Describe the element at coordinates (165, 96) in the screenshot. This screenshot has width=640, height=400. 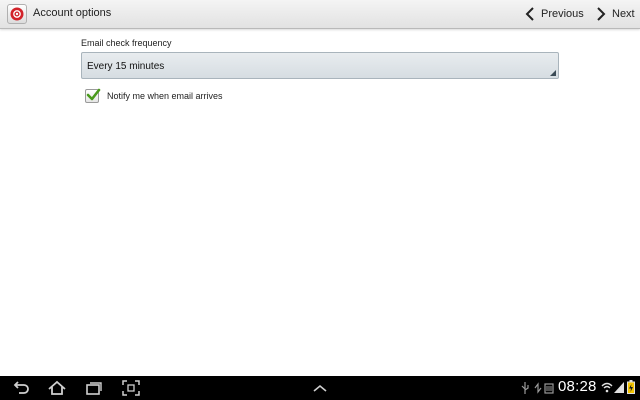
I see `notify-label: Notify me when email arrives` at that location.